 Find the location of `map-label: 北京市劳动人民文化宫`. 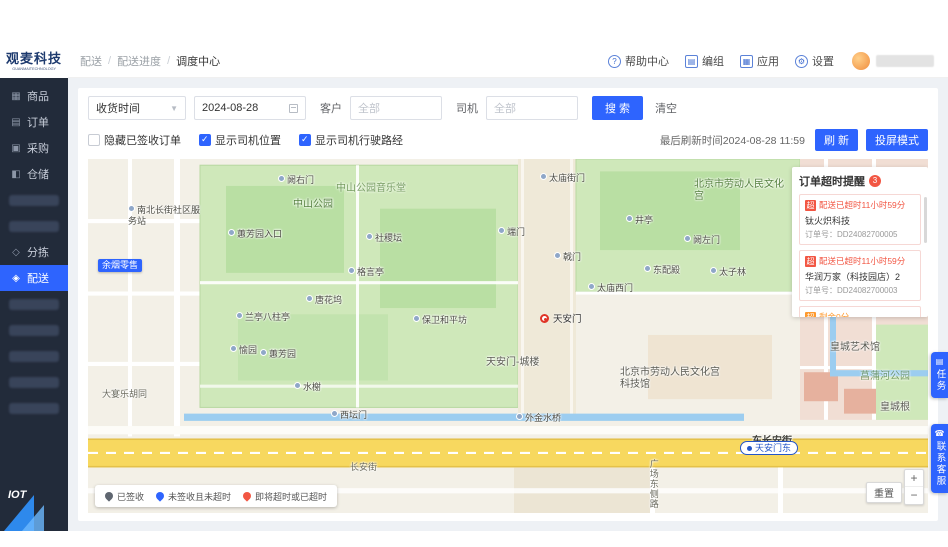

map-label: 北京市劳动人民文化宫 is located at coordinates (739, 190).